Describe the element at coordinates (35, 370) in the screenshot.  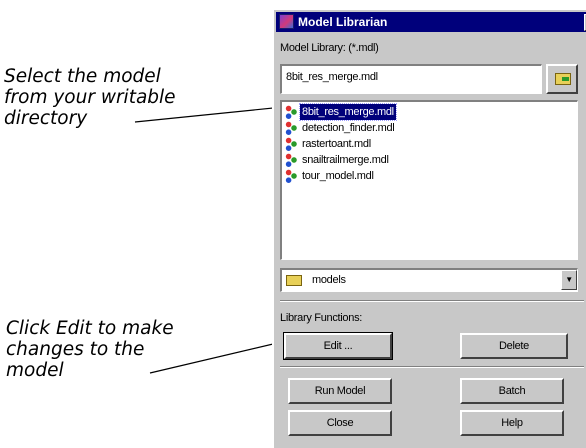
I see `callout-line-3: model` at that location.